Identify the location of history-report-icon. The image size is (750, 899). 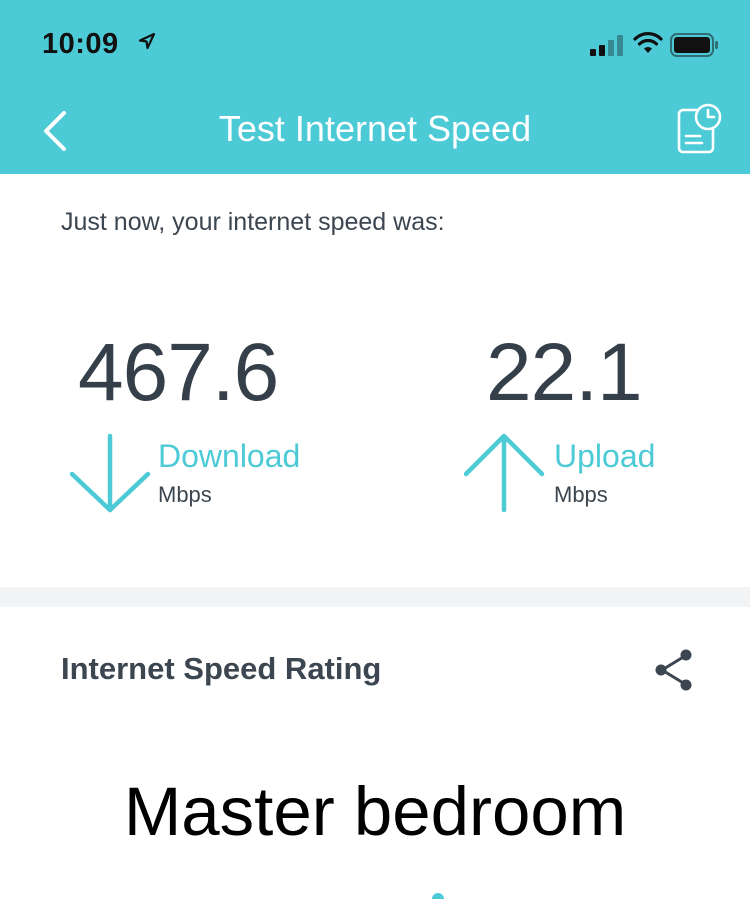
(699, 128).